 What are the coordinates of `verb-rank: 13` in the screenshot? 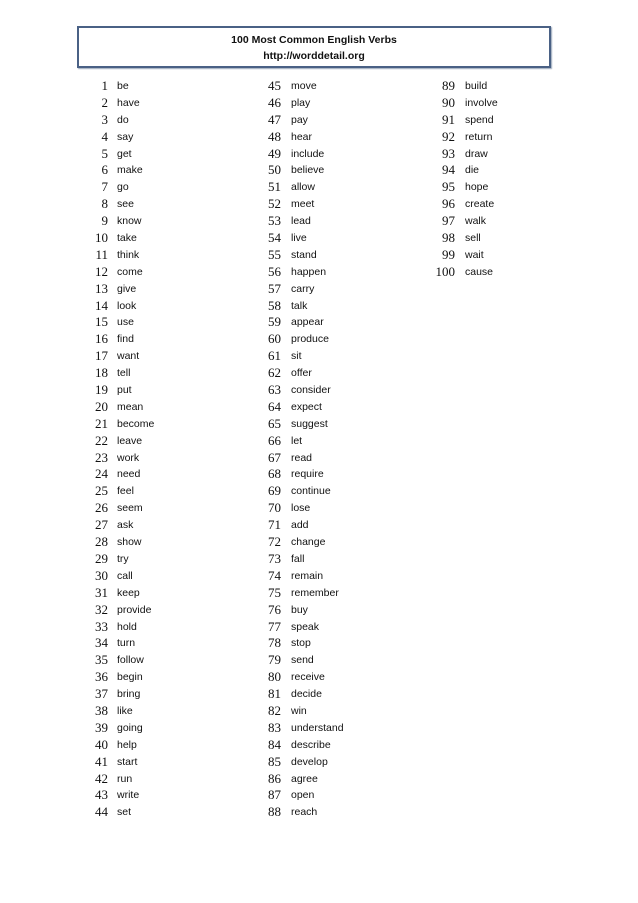 It's located at (101, 288).